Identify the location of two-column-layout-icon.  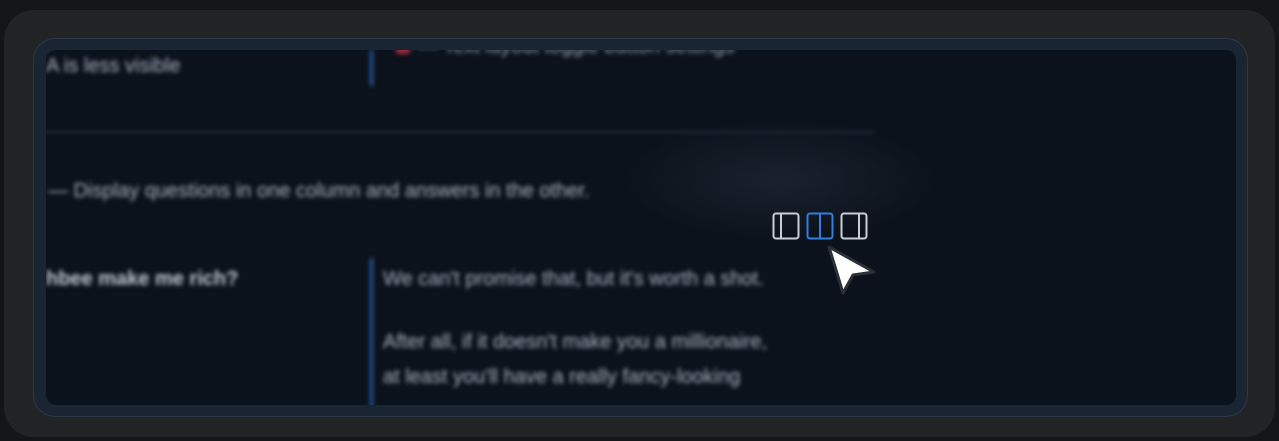
(820, 226).